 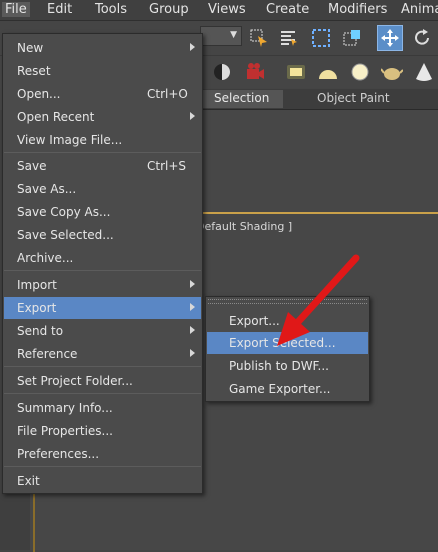 I want to click on ribbon-tabs: Selection Object Paint, so click(x=319, y=99).